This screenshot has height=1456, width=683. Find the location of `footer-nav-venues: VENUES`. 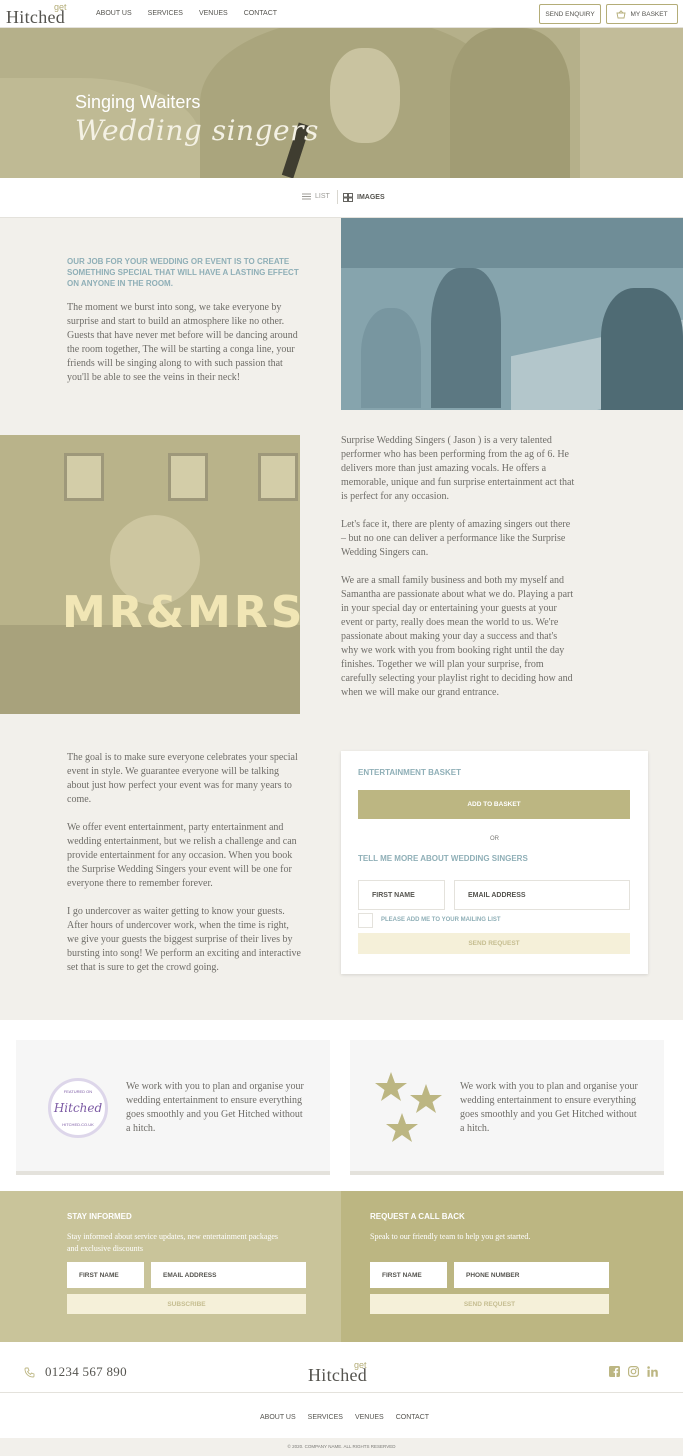

footer-nav-venues: VENUES is located at coordinates (369, 1417).